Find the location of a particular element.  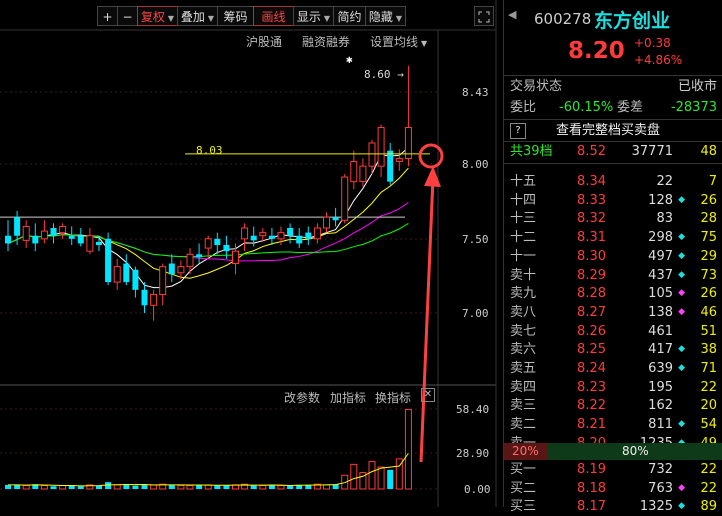

ask-row: 卖十 8.29 437 ◆ 73 is located at coordinates (613, 275).